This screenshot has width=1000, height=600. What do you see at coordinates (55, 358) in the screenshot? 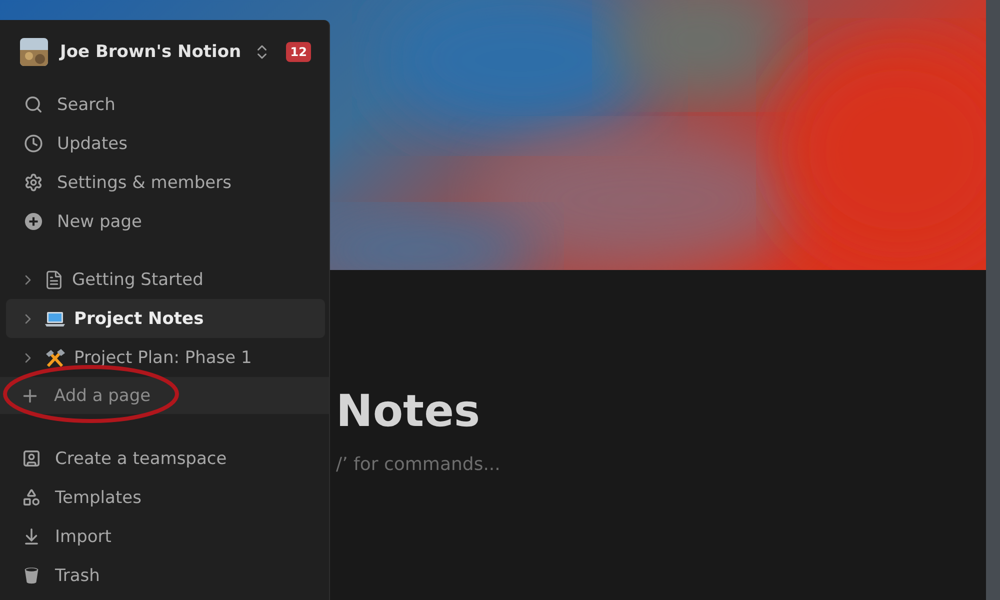
I see `tools-icon` at bounding box center [55, 358].